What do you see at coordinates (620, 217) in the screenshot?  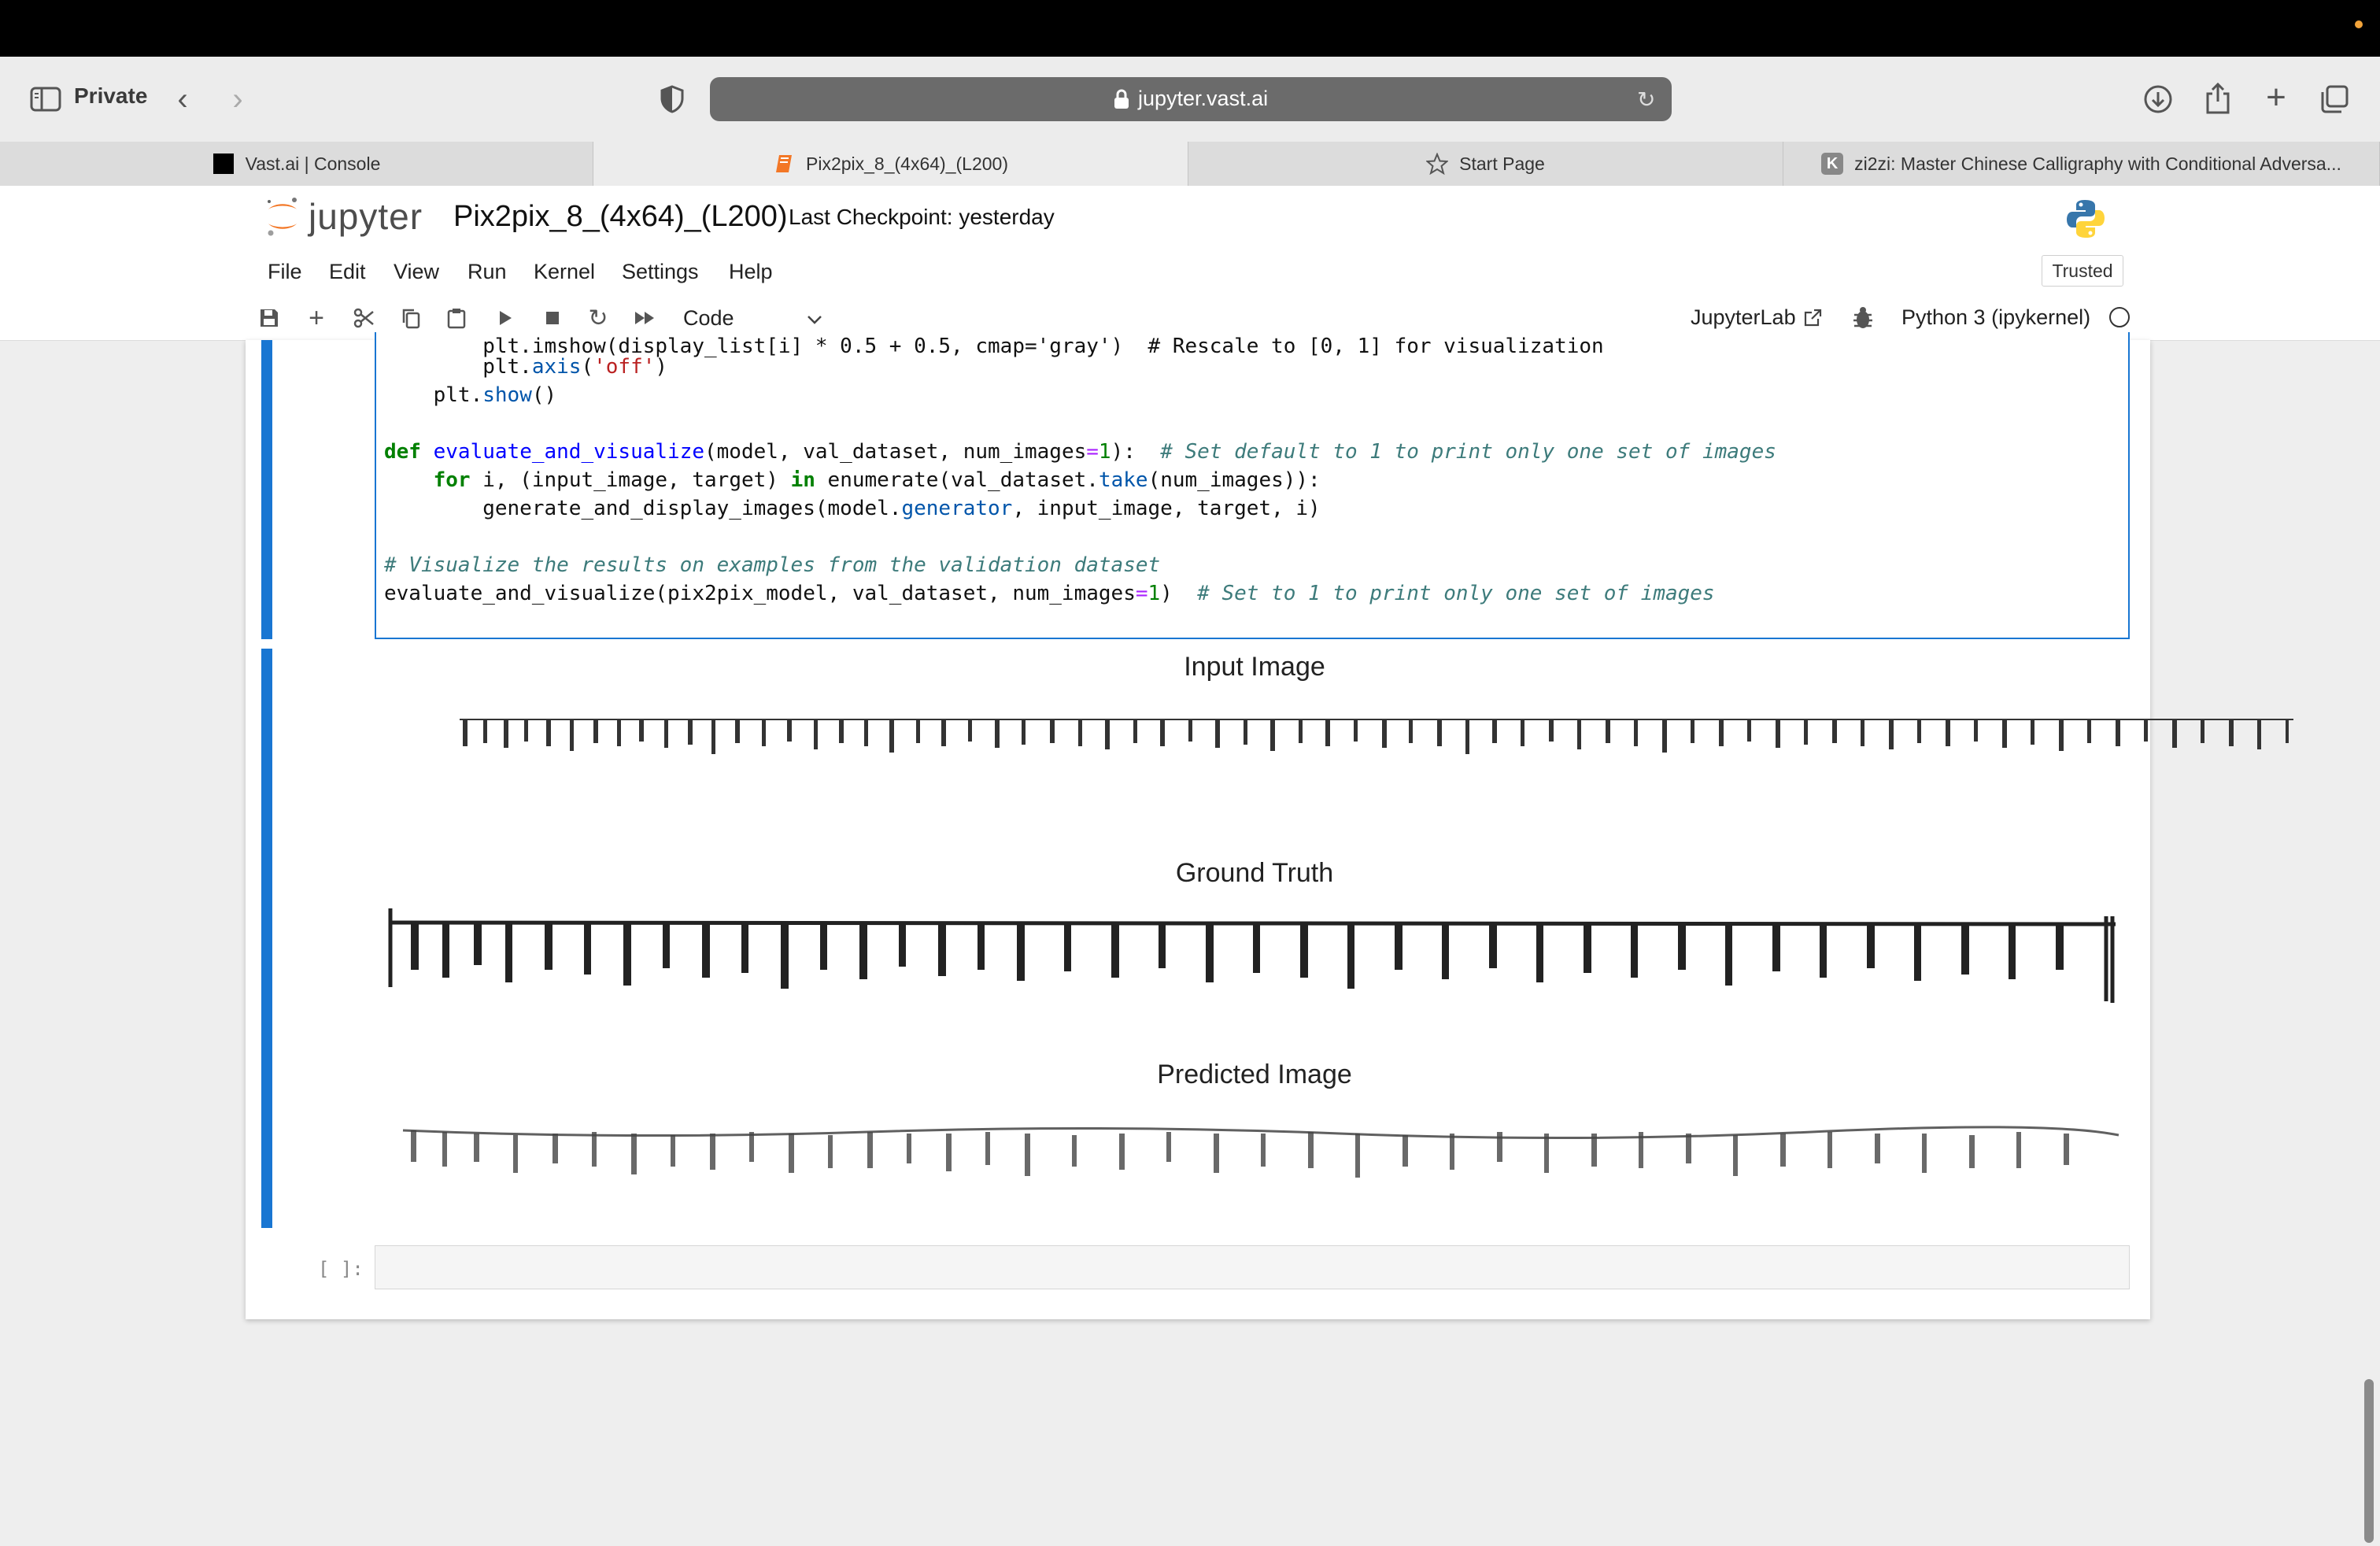 I see `notebook-title: Pix2pix_8_(4x64)_(L200)` at bounding box center [620, 217].